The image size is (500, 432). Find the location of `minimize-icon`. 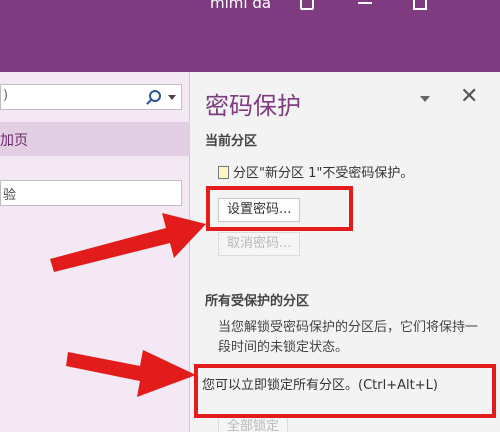

minimize-icon is located at coordinates (365, 2).